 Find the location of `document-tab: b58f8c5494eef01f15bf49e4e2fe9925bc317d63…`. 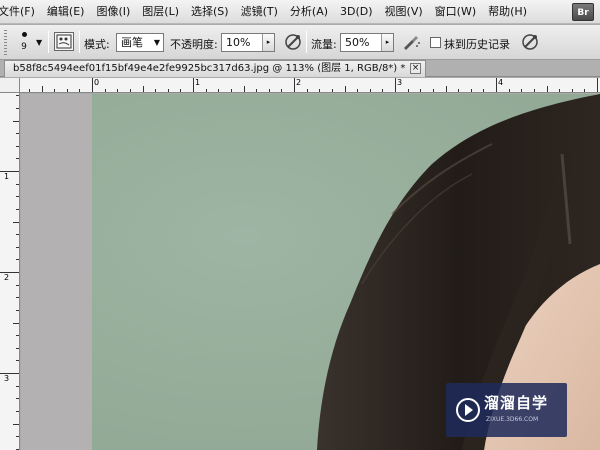

document-tab: b58f8c5494eef01f15bf49e4e2fe9925bc317d63… is located at coordinates (215, 68).